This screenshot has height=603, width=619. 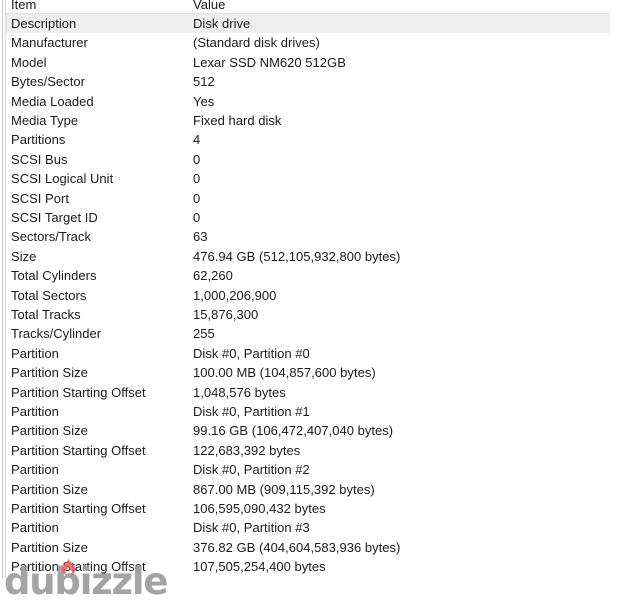 I want to click on table-row: Partition Disk #0, Partition #0, so click(x=308, y=353).